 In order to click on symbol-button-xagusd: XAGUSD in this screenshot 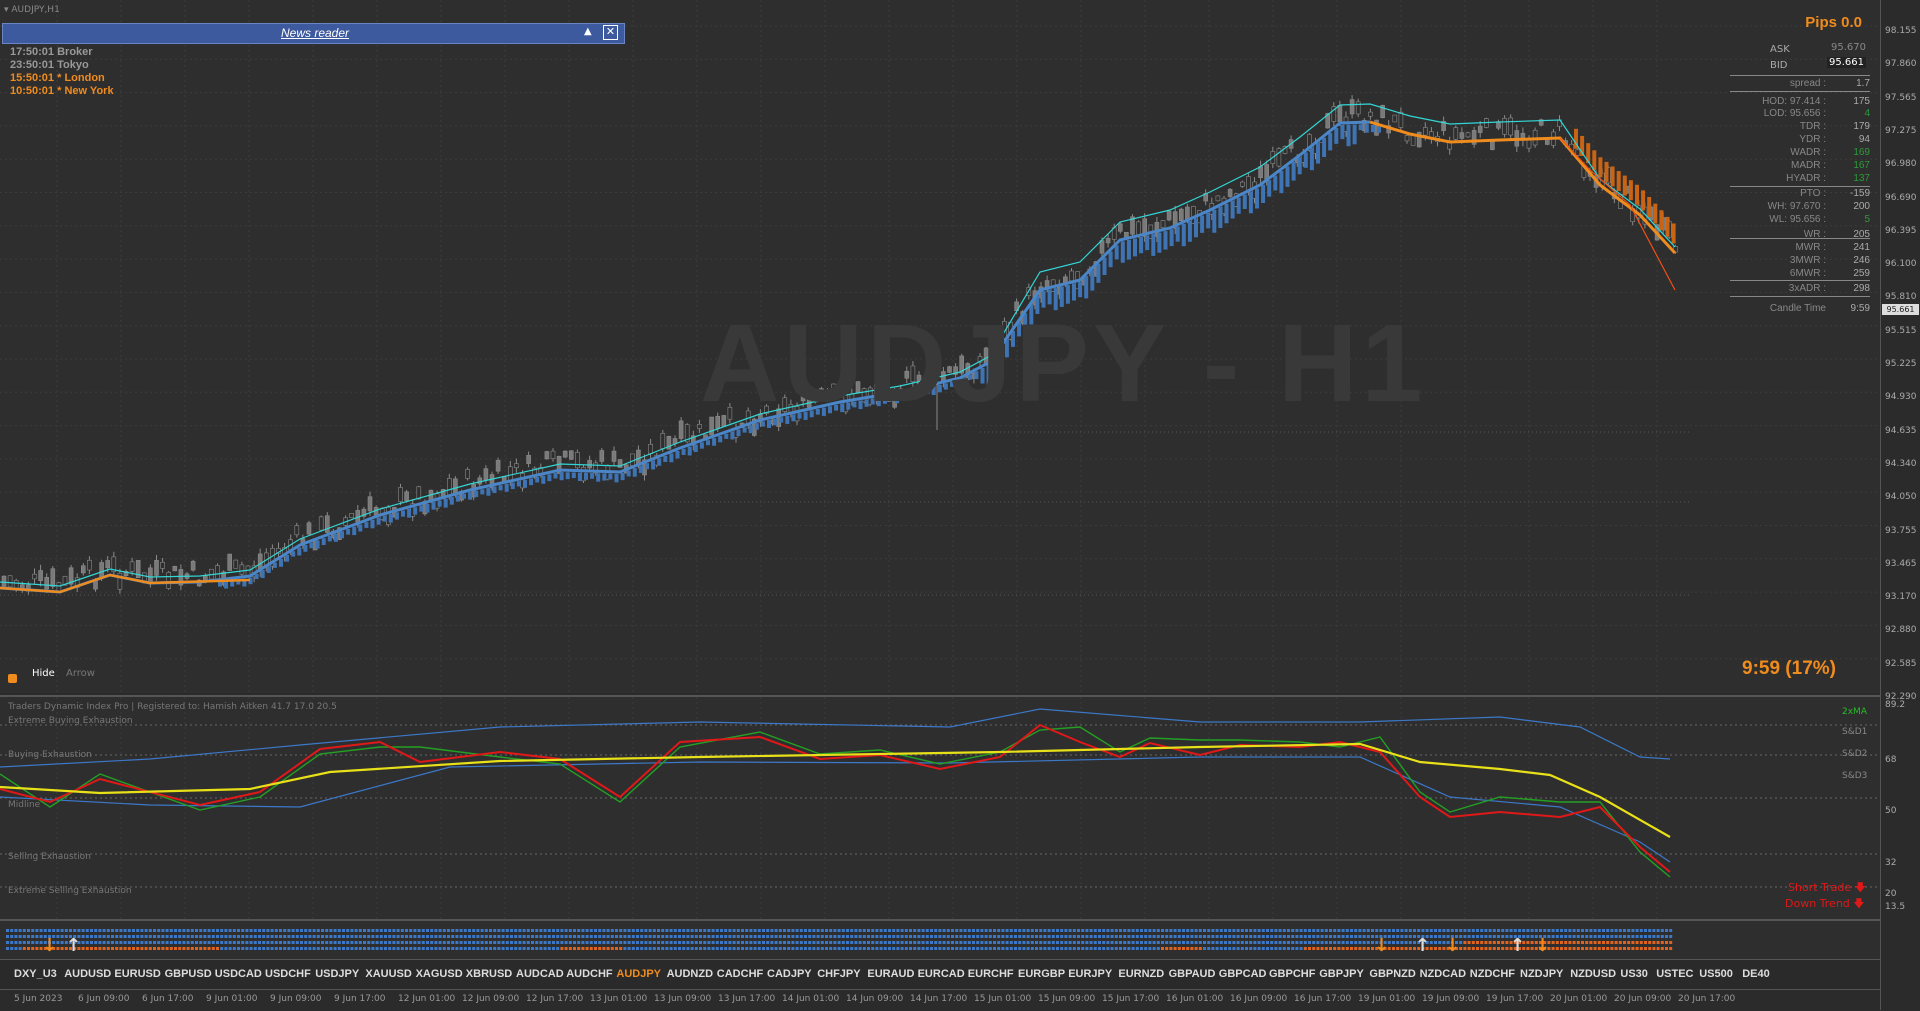, I will do `click(439, 974)`.